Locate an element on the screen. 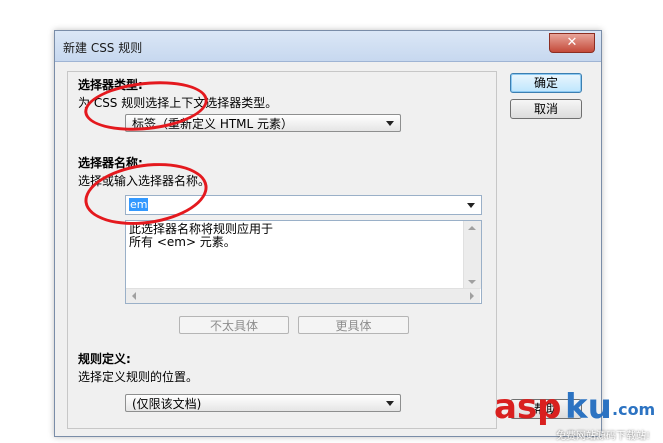 The width and height of the screenshot is (663, 443). less-specific-button: 不太具体 is located at coordinates (234, 325).